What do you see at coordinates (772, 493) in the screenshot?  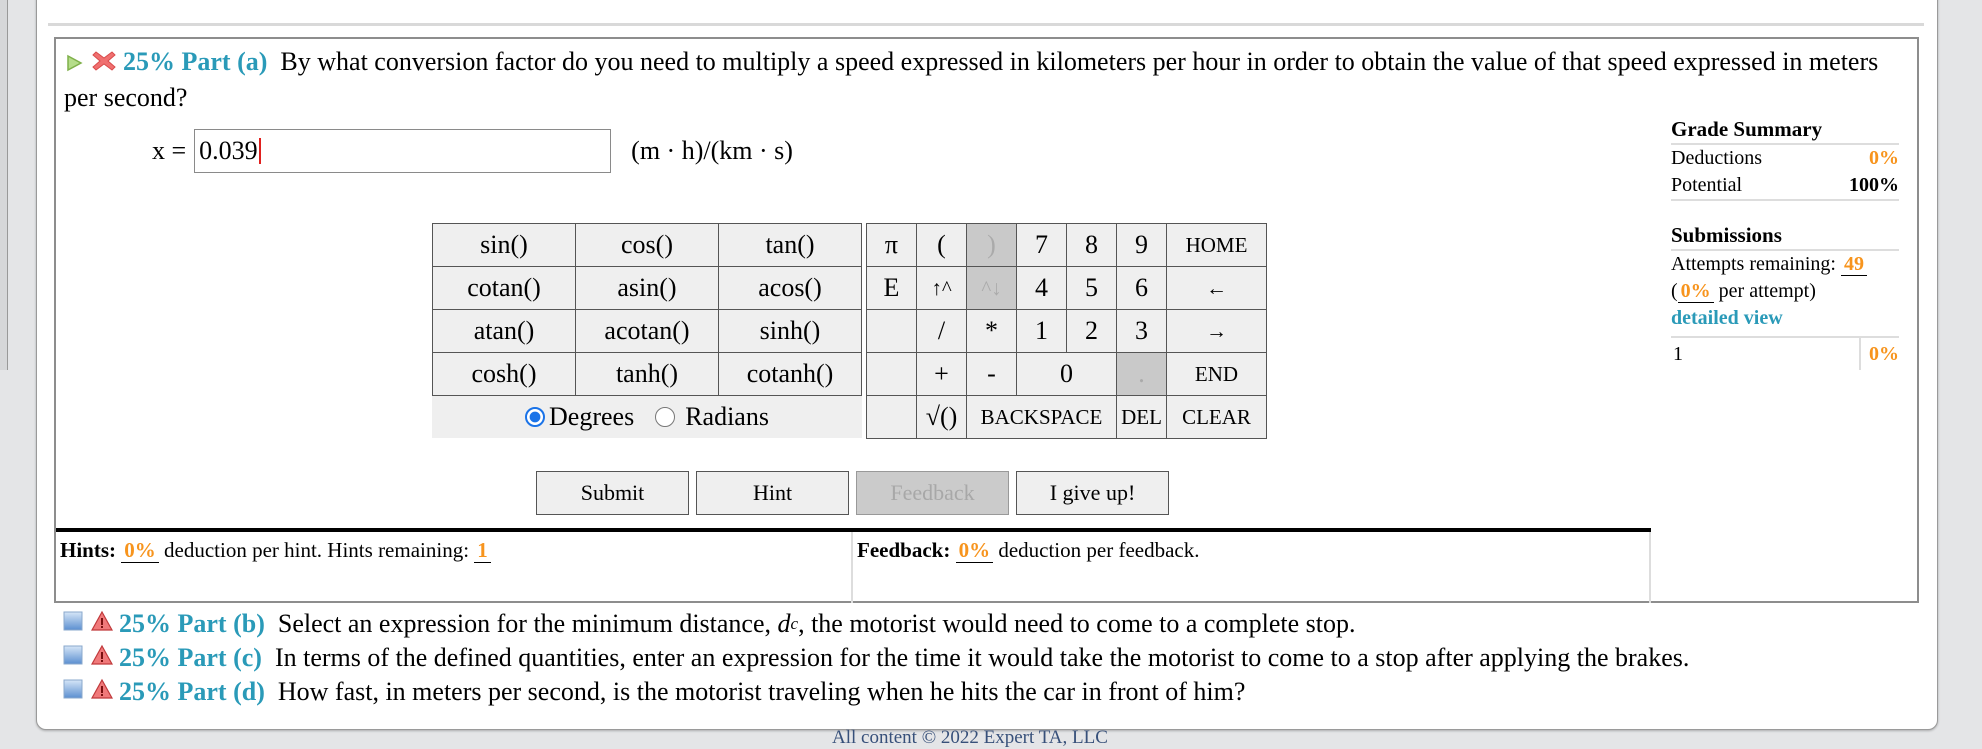 I see `hint-button: Hint` at bounding box center [772, 493].